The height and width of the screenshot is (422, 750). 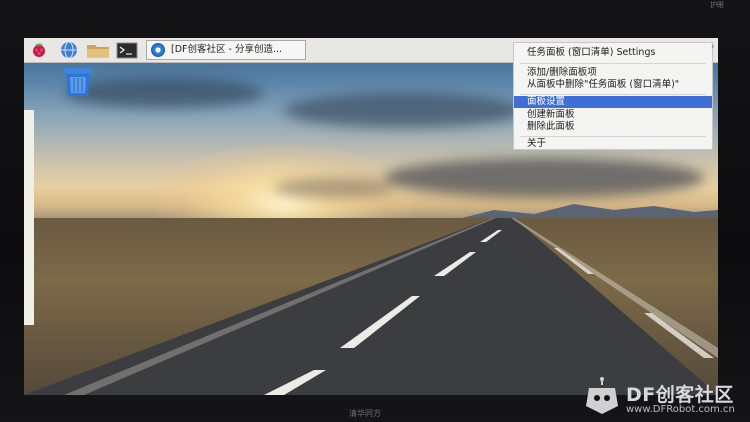 What do you see at coordinates (717, 5) in the screenshot?
I see `monitor-top-label: 护眼` at bounding box center [717, 5].